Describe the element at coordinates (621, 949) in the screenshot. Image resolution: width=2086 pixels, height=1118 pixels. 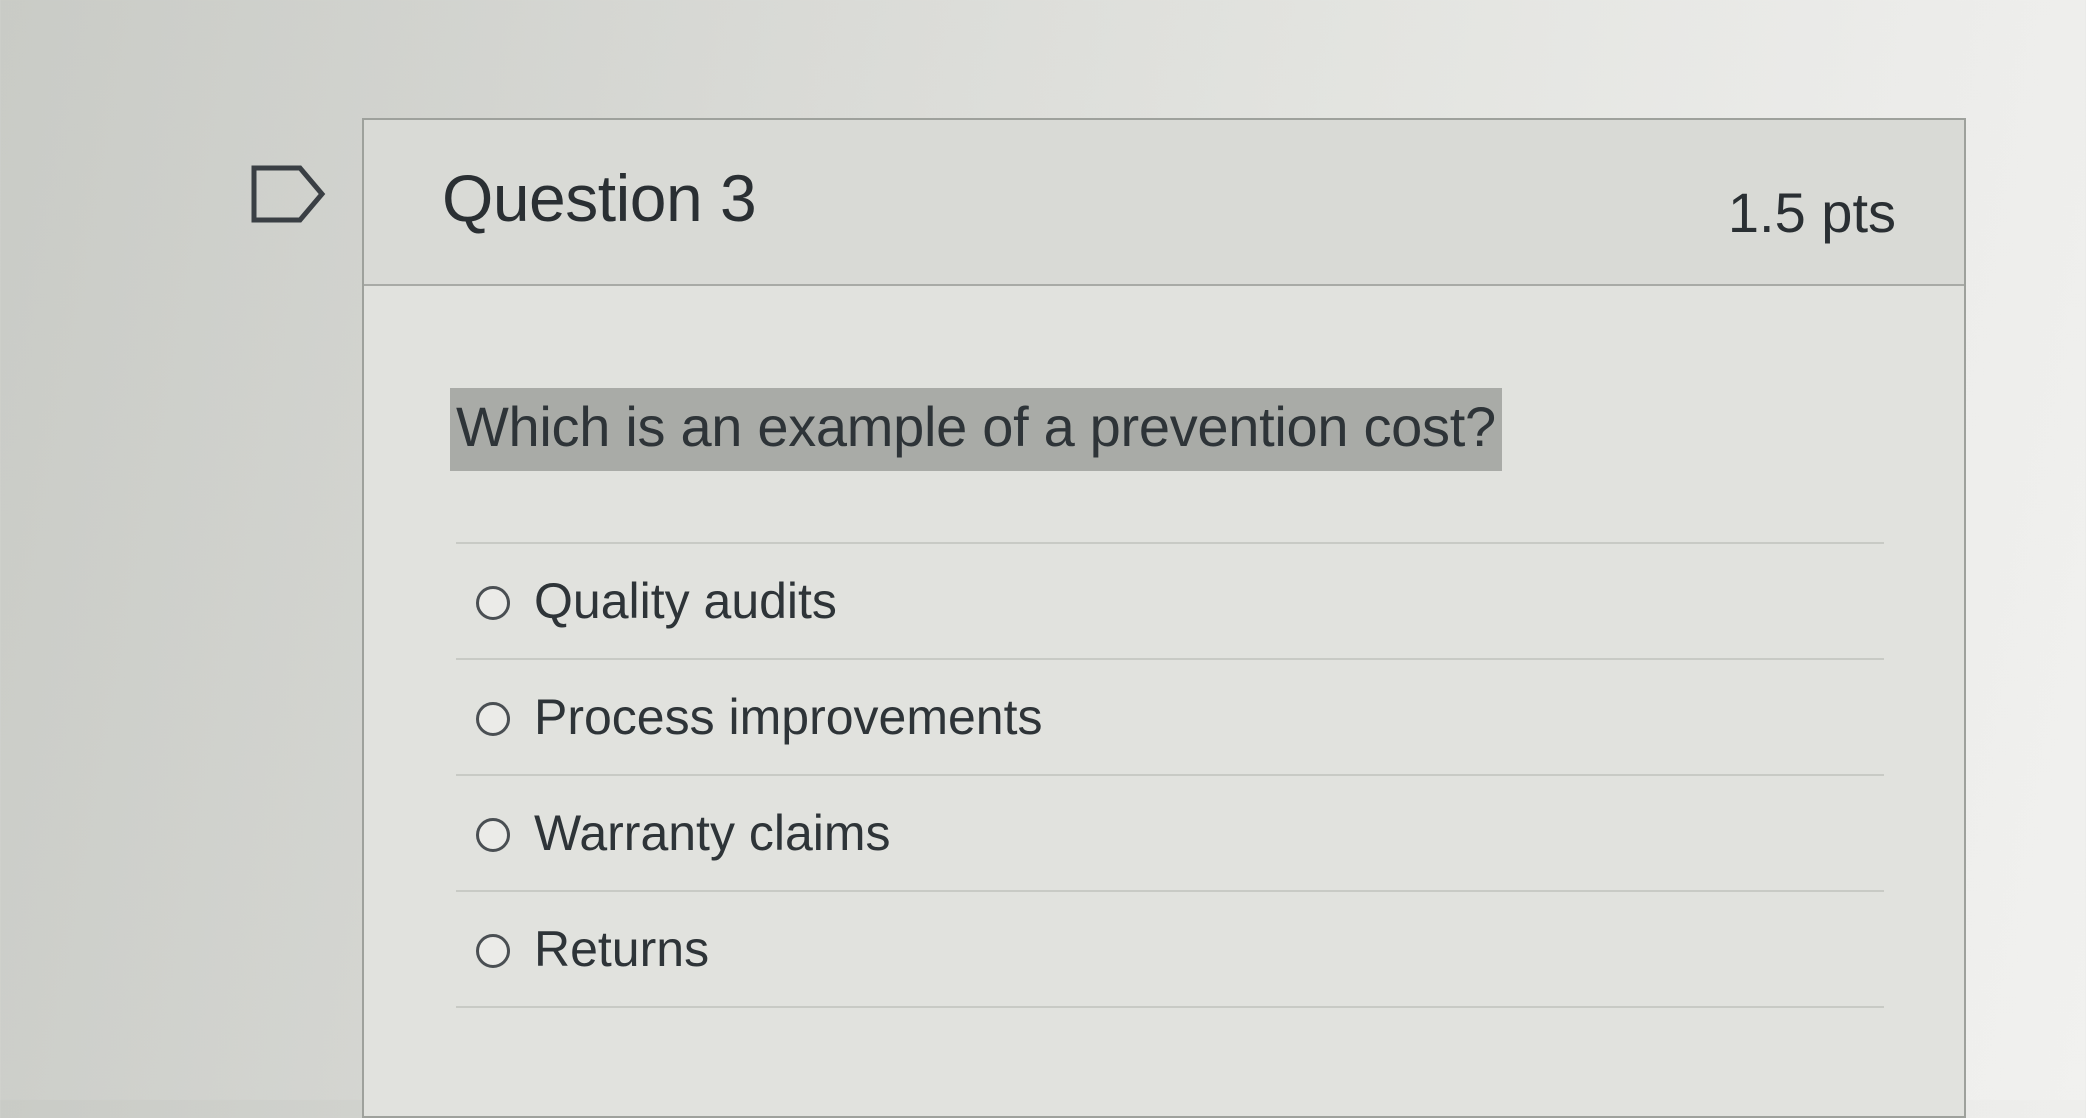
I see `answer-label: Returns` at that location.